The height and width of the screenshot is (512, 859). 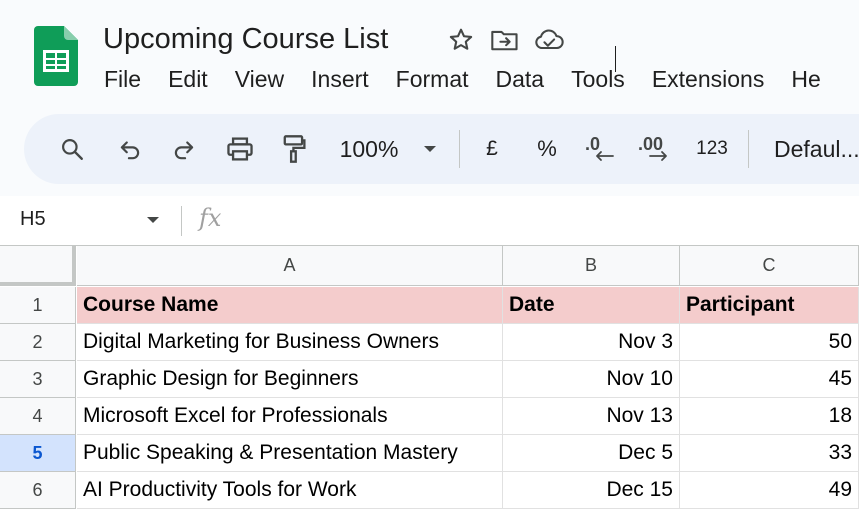 What do you see at coordinates (461, 40) in the screenshot?
I see `star-icon` at bounding box center [461, 40].